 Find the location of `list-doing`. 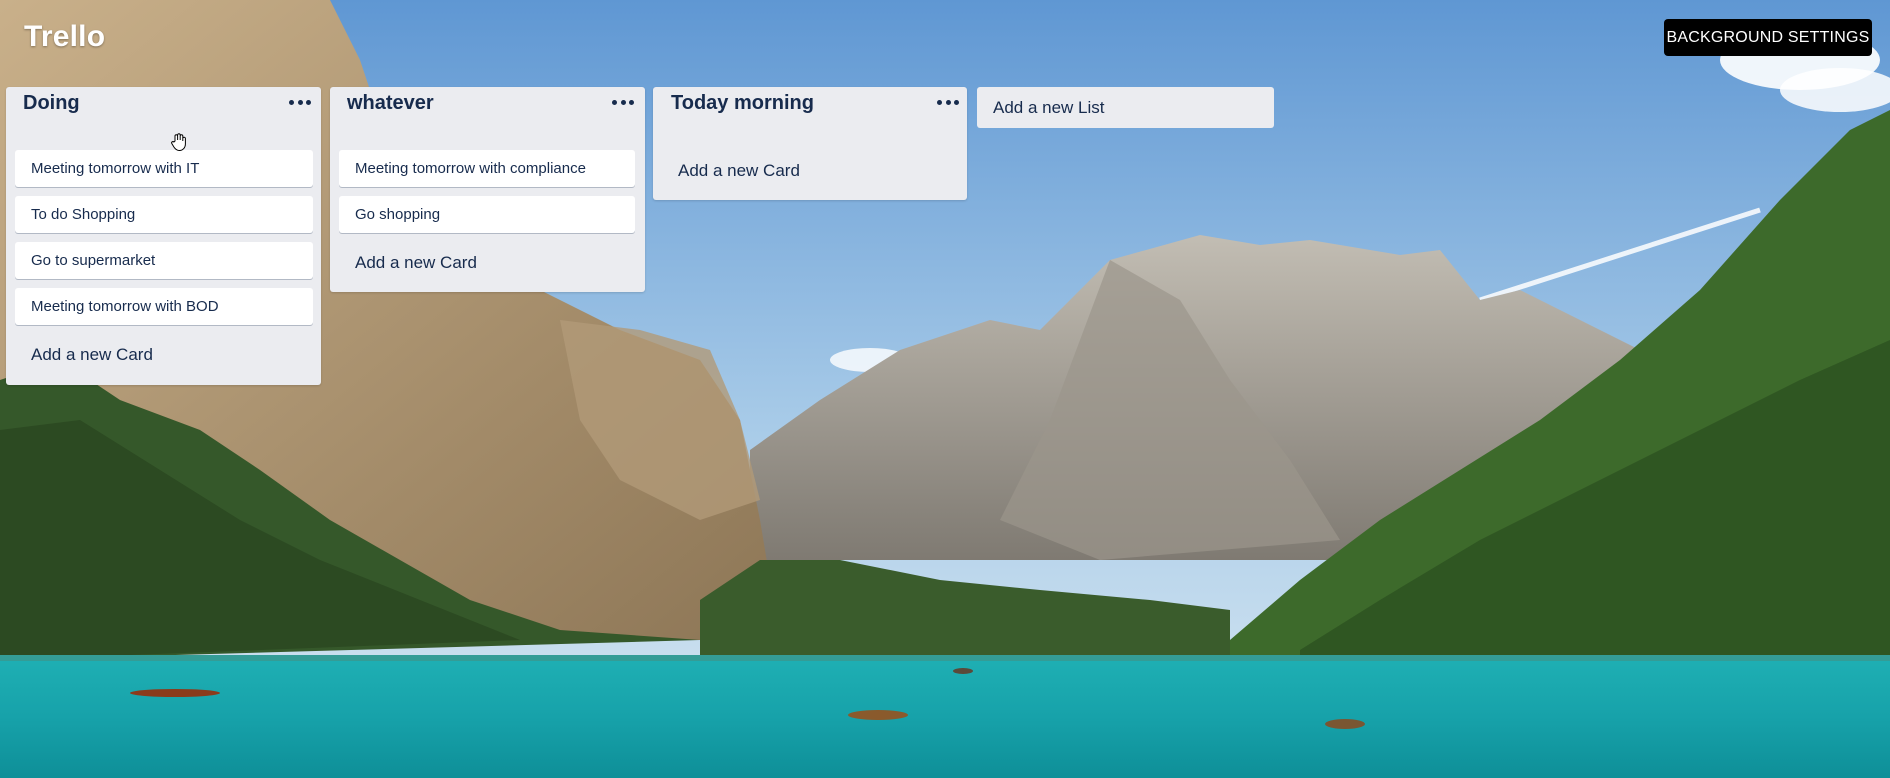

list-doing is located at coordinates (163, 236).